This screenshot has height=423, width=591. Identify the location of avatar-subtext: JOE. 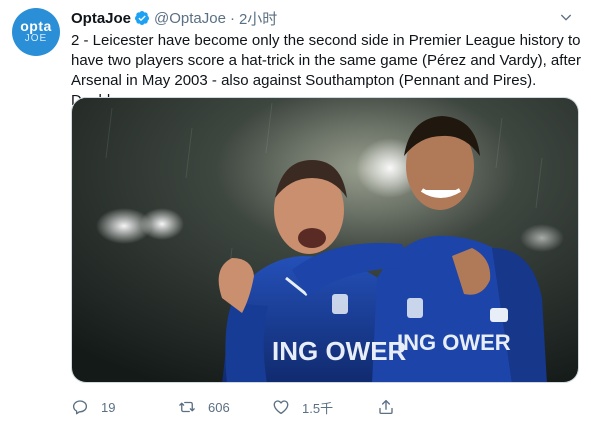
(36, 38).